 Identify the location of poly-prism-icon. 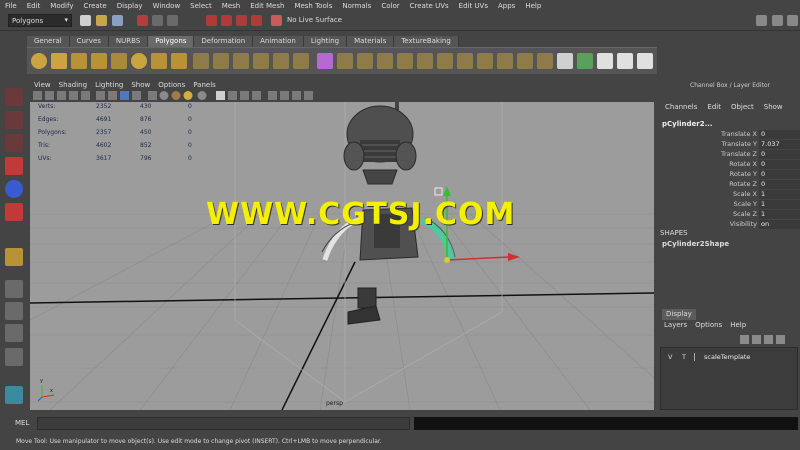
(159, 61).